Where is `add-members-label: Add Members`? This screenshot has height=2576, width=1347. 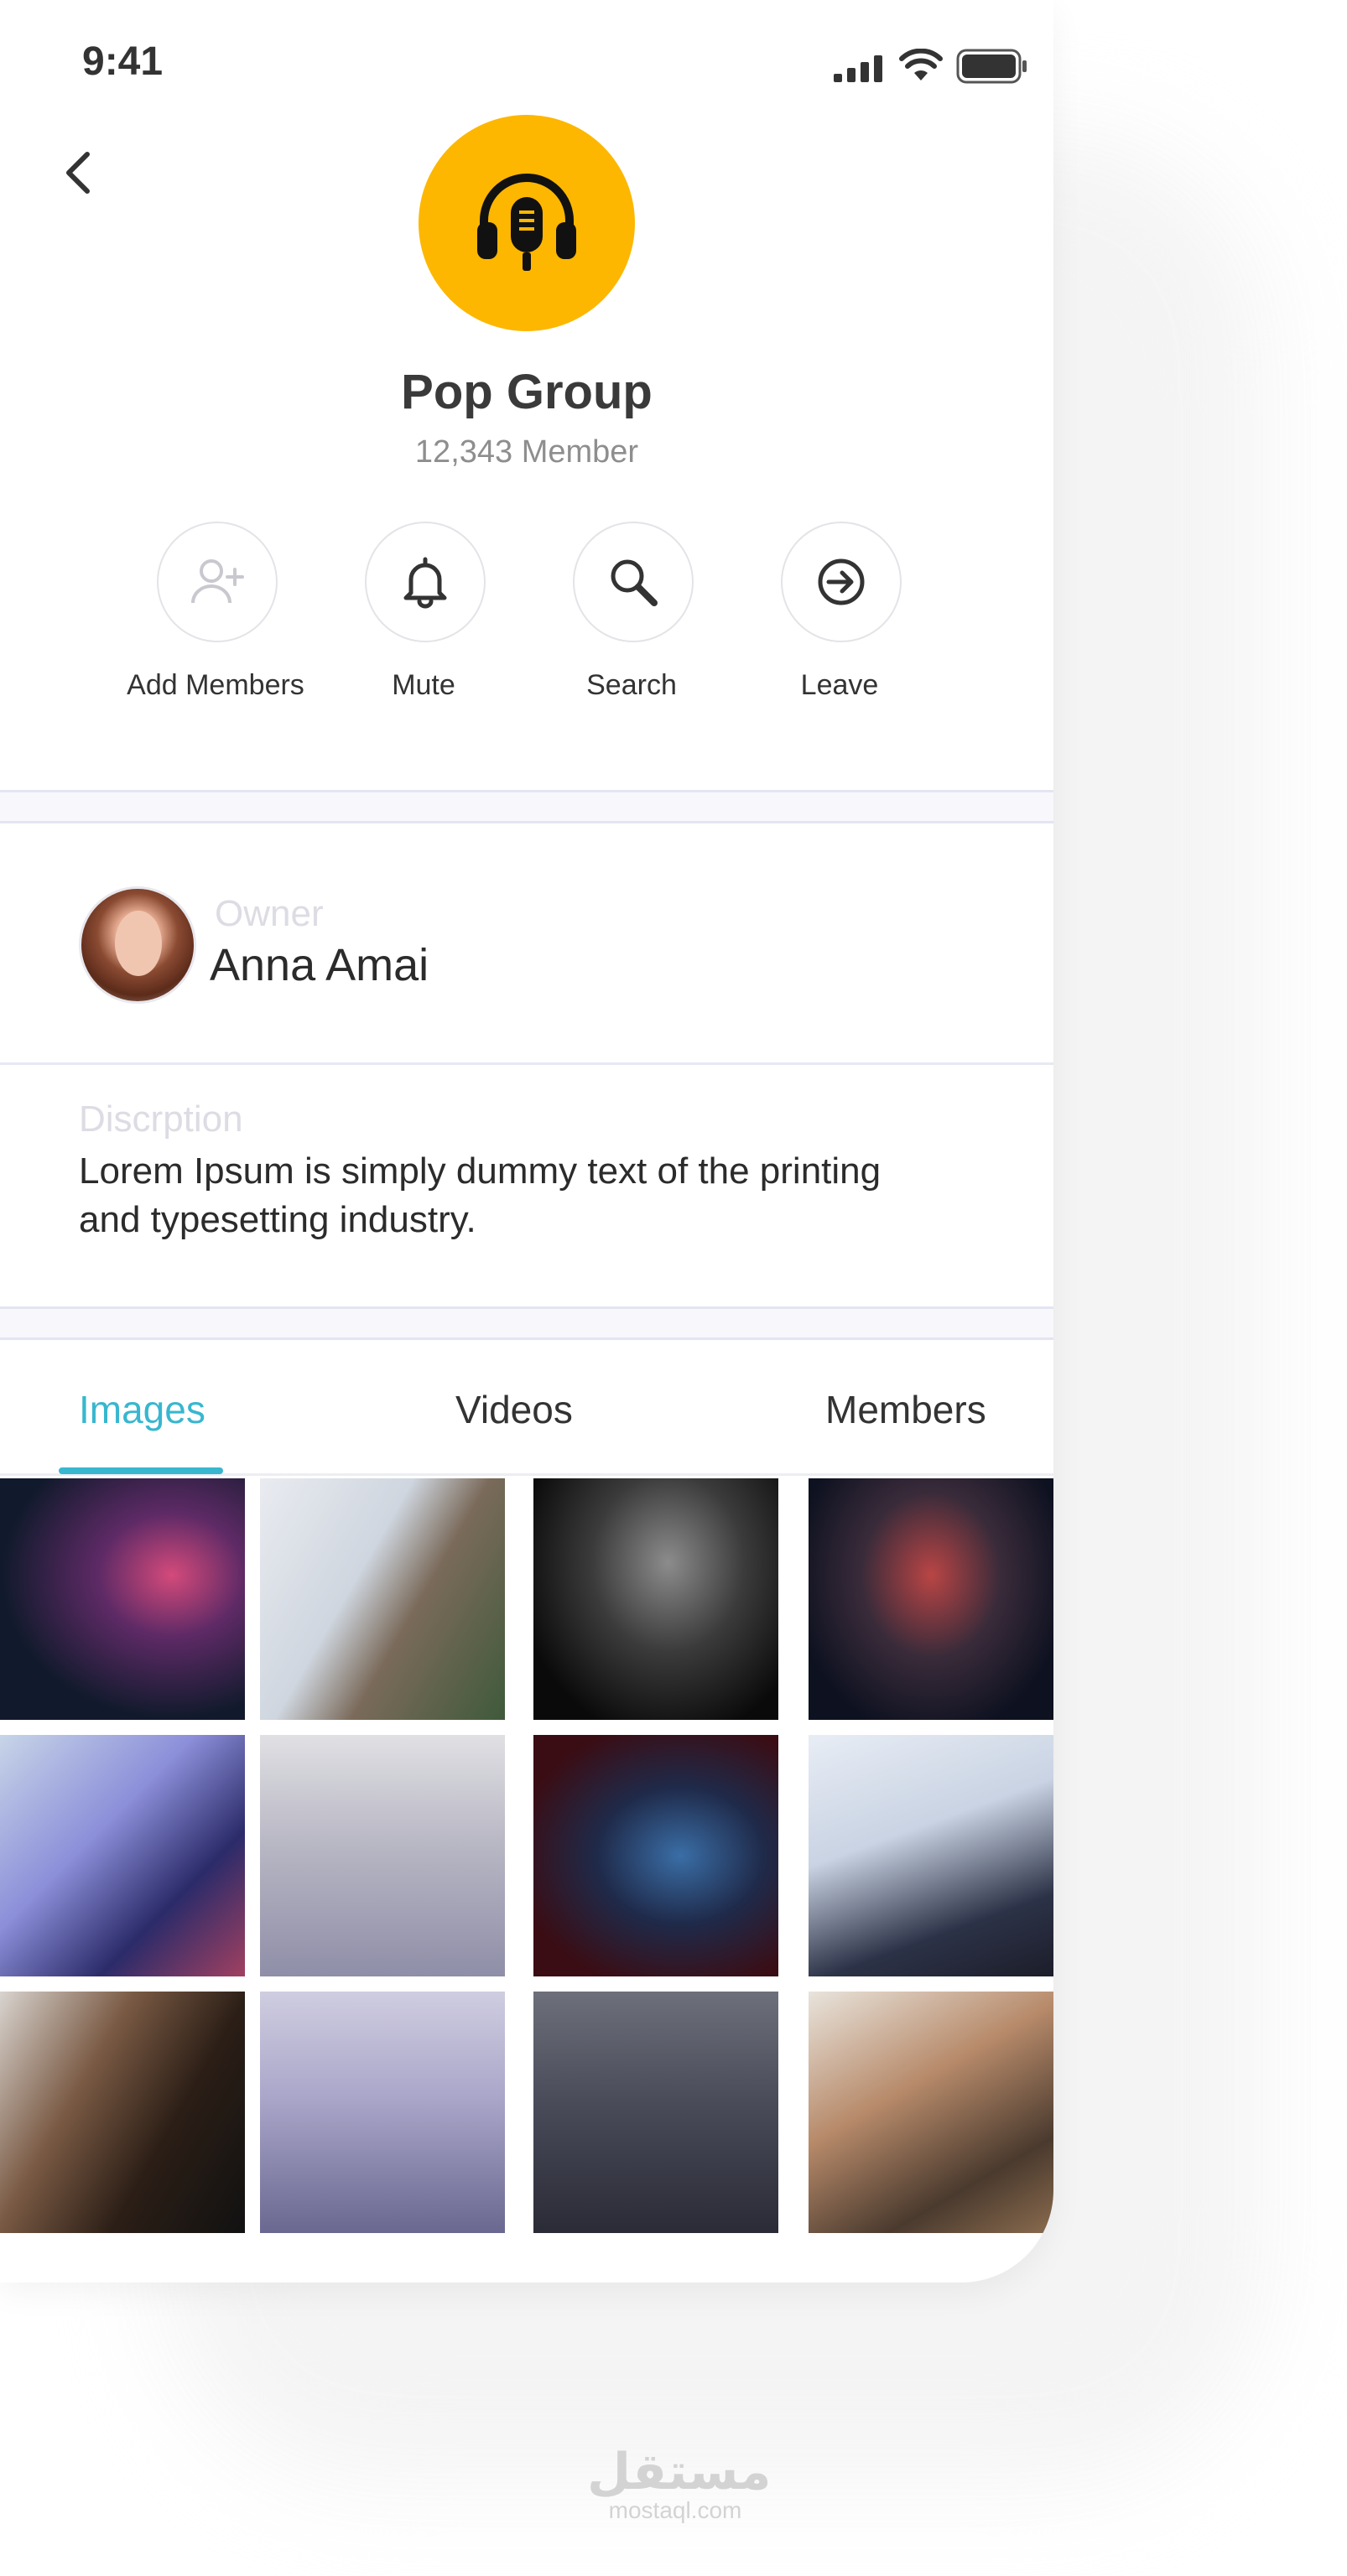
add-members-label: Add Members is located at coordinates (215, 685).